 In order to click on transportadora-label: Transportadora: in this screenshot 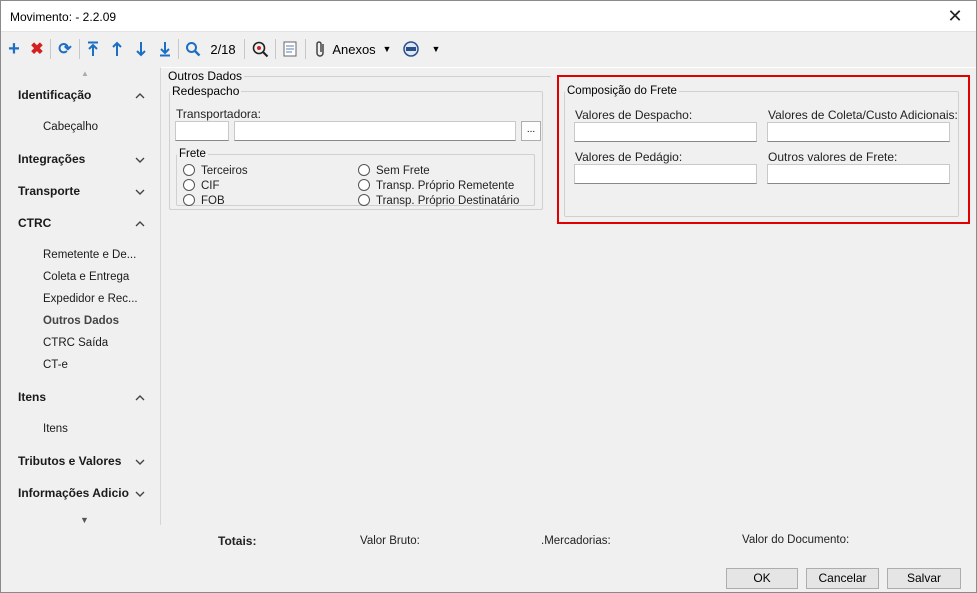, I will do `click(218, 114)`.